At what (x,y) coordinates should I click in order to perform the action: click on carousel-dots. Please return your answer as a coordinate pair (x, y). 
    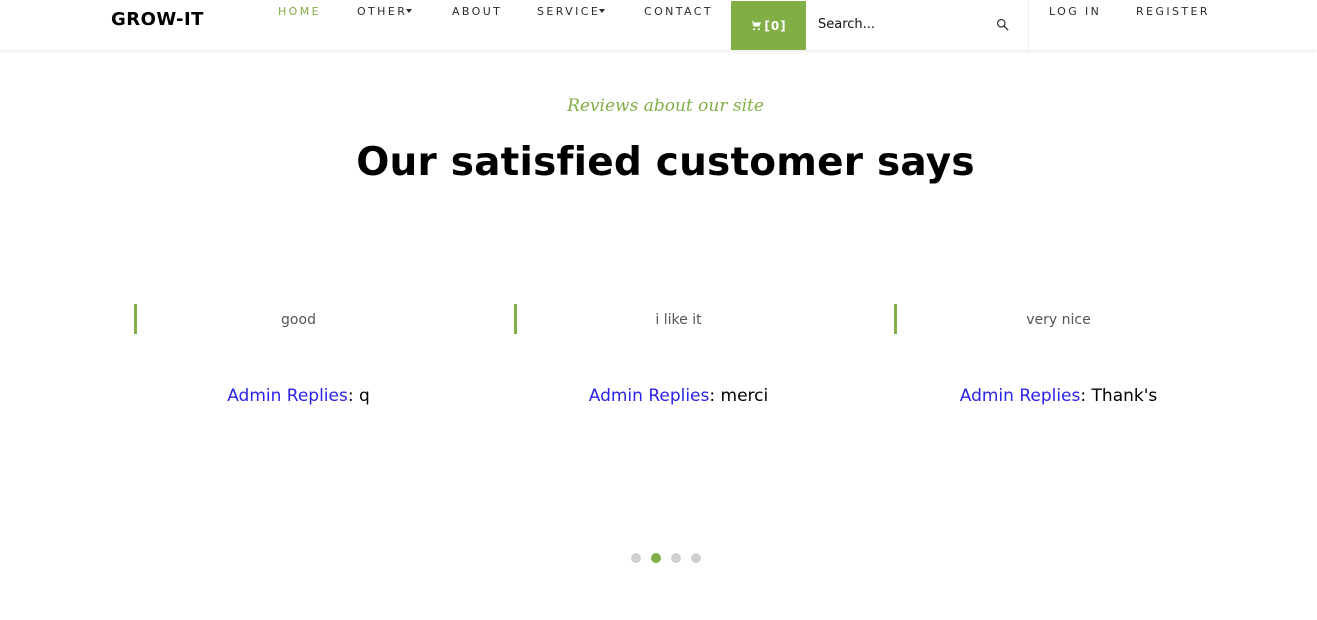
    Looking at the image, I should click on (666, 558).